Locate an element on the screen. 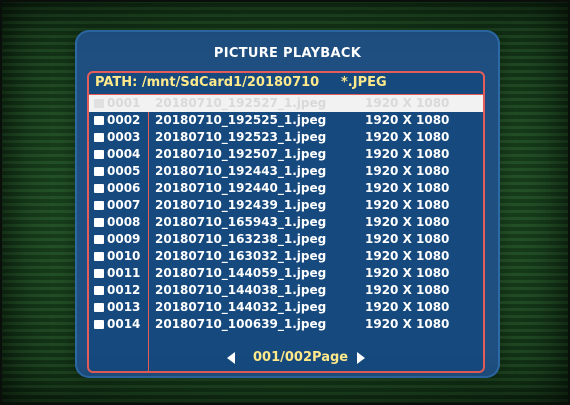 The width and height of the screenshot is (570, 405). file-name: 20180710_163238_1.jpeg is located at coordinates (241, 239).